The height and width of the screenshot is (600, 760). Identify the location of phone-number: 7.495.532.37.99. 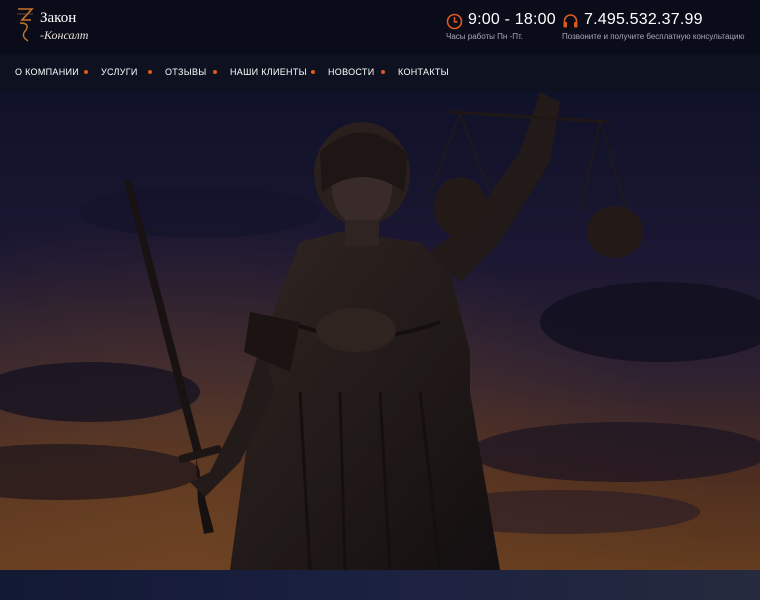
(643, 20).